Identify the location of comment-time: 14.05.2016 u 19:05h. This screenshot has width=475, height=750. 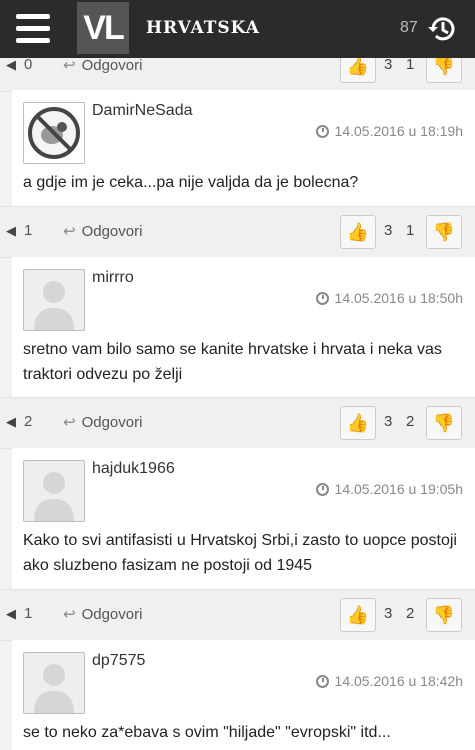
(389, 489).